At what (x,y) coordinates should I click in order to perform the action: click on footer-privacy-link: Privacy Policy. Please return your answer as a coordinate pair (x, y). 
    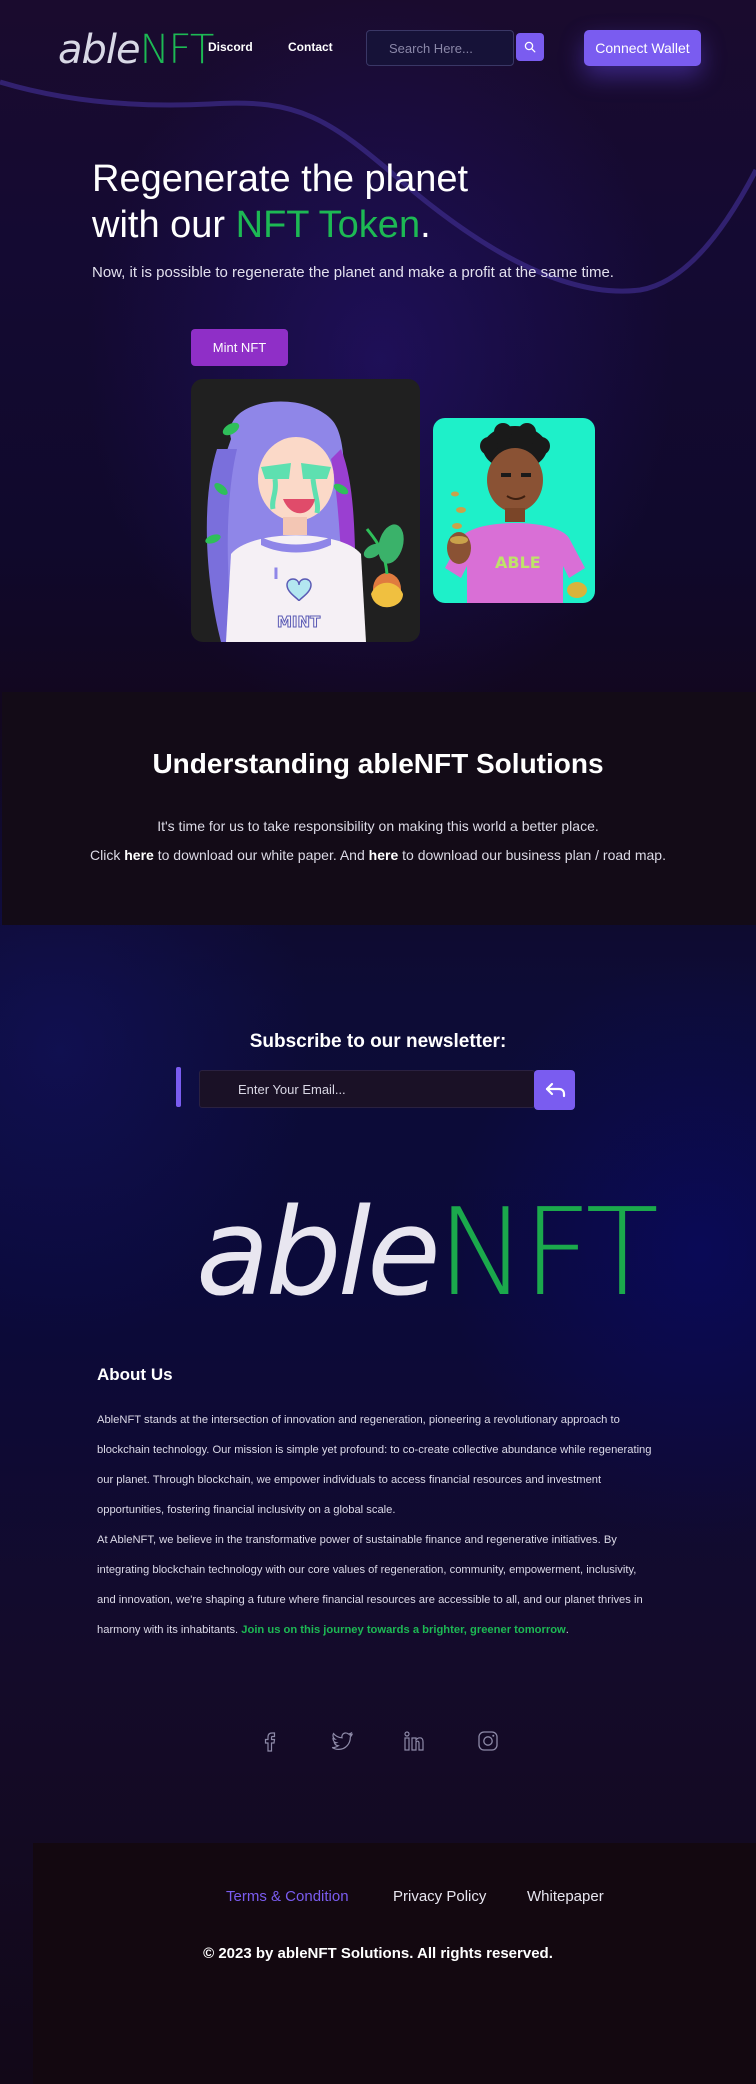
    Looking at the image, I should click on (439, 1896).